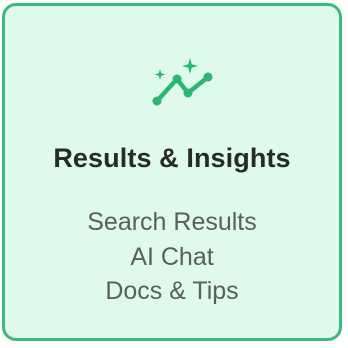 This screenshot has width=348, height=348. Describe the element at coordinates (172, 222) in the screenshot. I see `search-results-link: Search Results` at that location.